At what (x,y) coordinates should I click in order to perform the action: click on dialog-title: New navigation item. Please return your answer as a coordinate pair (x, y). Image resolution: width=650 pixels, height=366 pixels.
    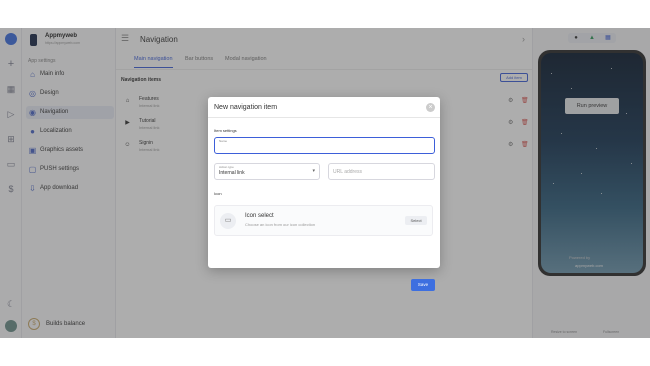
    Looking at the image, I should click on (246, 107).